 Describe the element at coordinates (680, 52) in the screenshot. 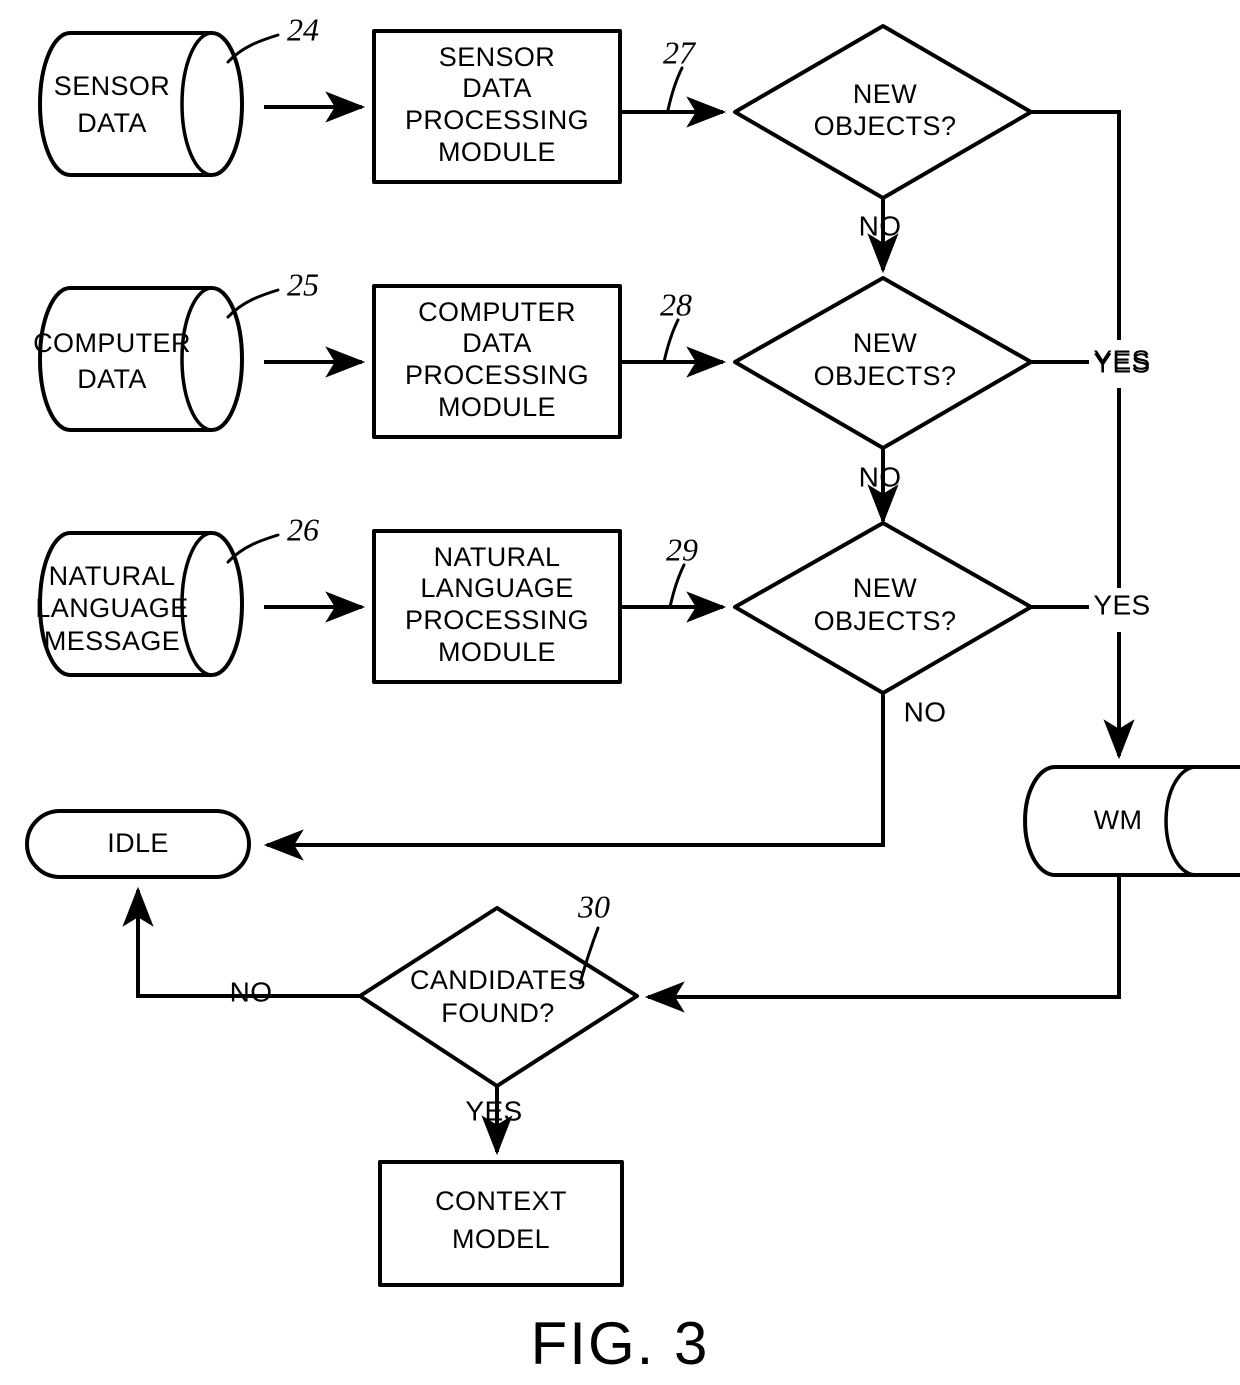

I see `ref-number-27: 27` at that location.